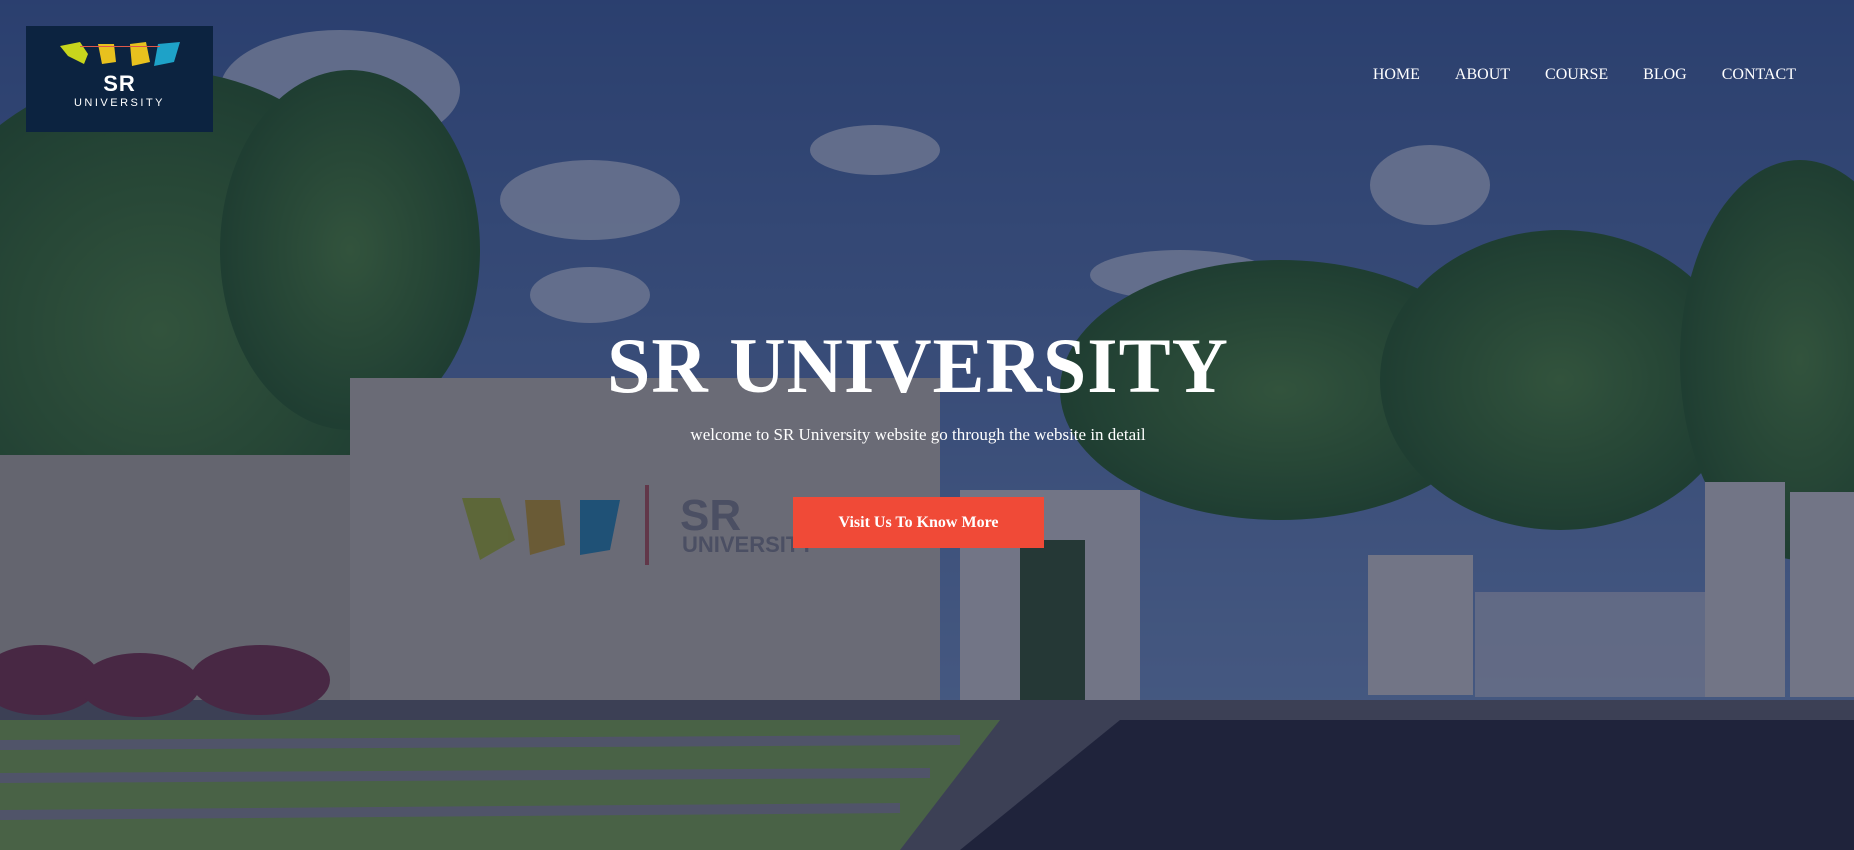  Describe the element at coordinates (918, 522) in the screenshot. I see `visit-us-button: Visit Us To Know More` at that location.